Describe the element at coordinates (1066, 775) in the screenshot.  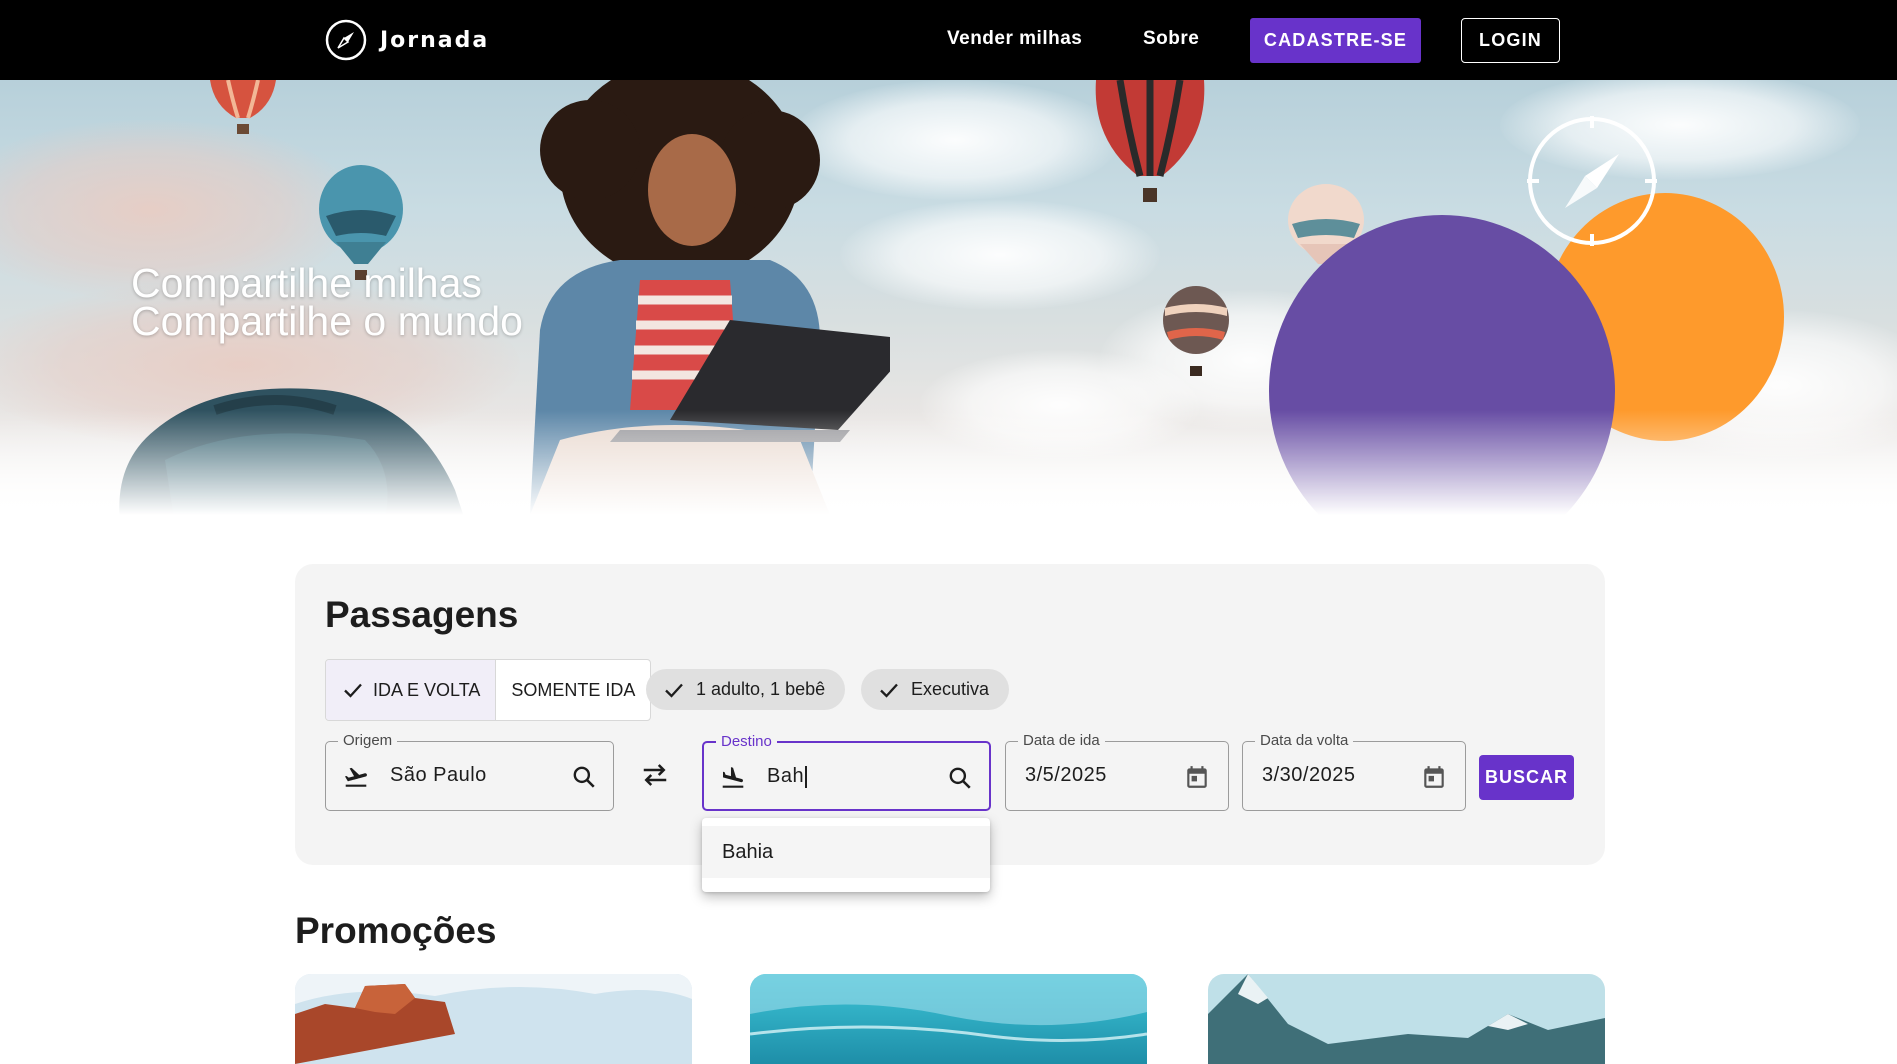
I see `departure-date-value: 3/5/2025` at that location.